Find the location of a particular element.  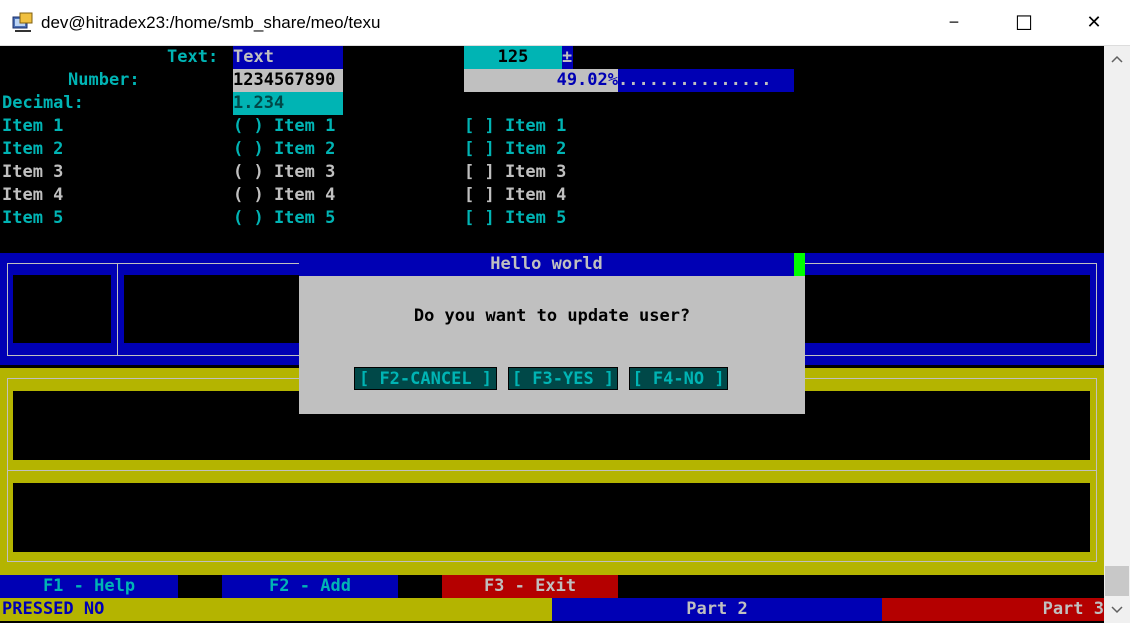

checkbox-item: [ ] Item 1 is located at coordinates (515, 126).